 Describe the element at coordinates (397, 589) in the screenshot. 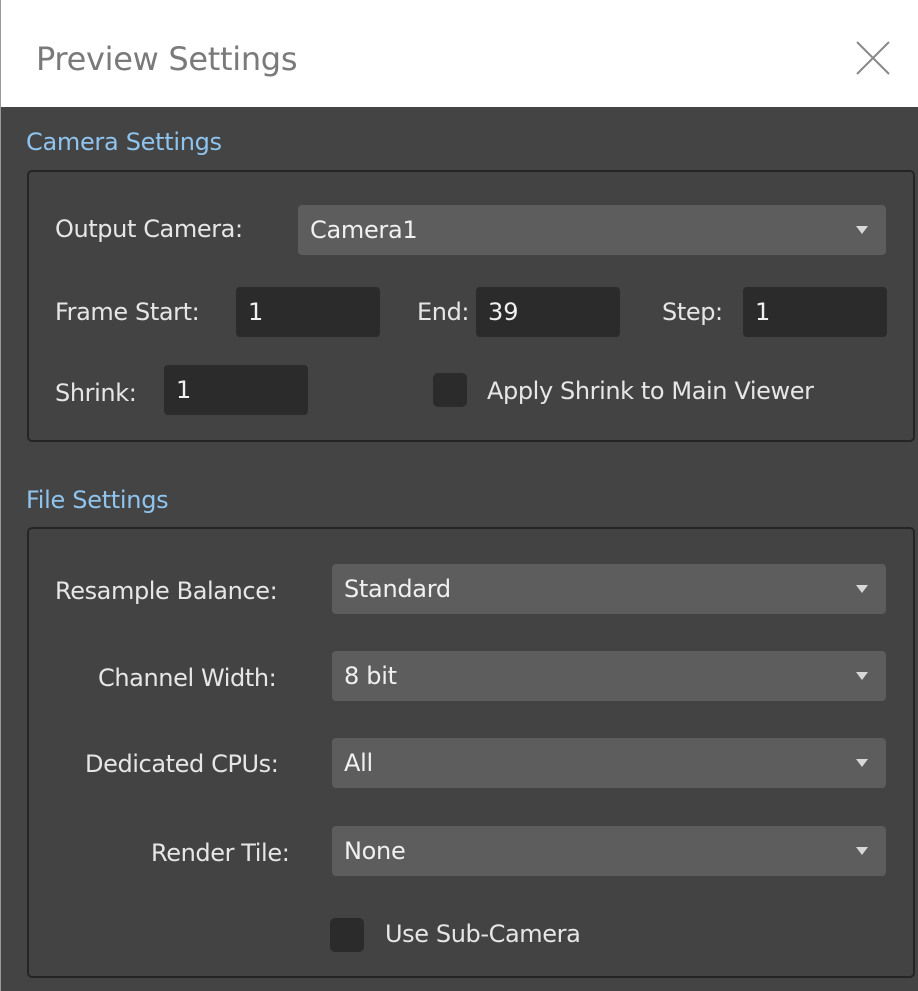

I see `resample-balance-value: Standard` at that location.